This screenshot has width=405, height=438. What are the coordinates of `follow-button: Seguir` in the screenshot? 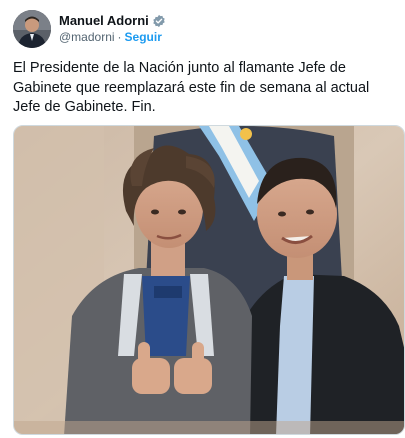 It's located at (143, 37).